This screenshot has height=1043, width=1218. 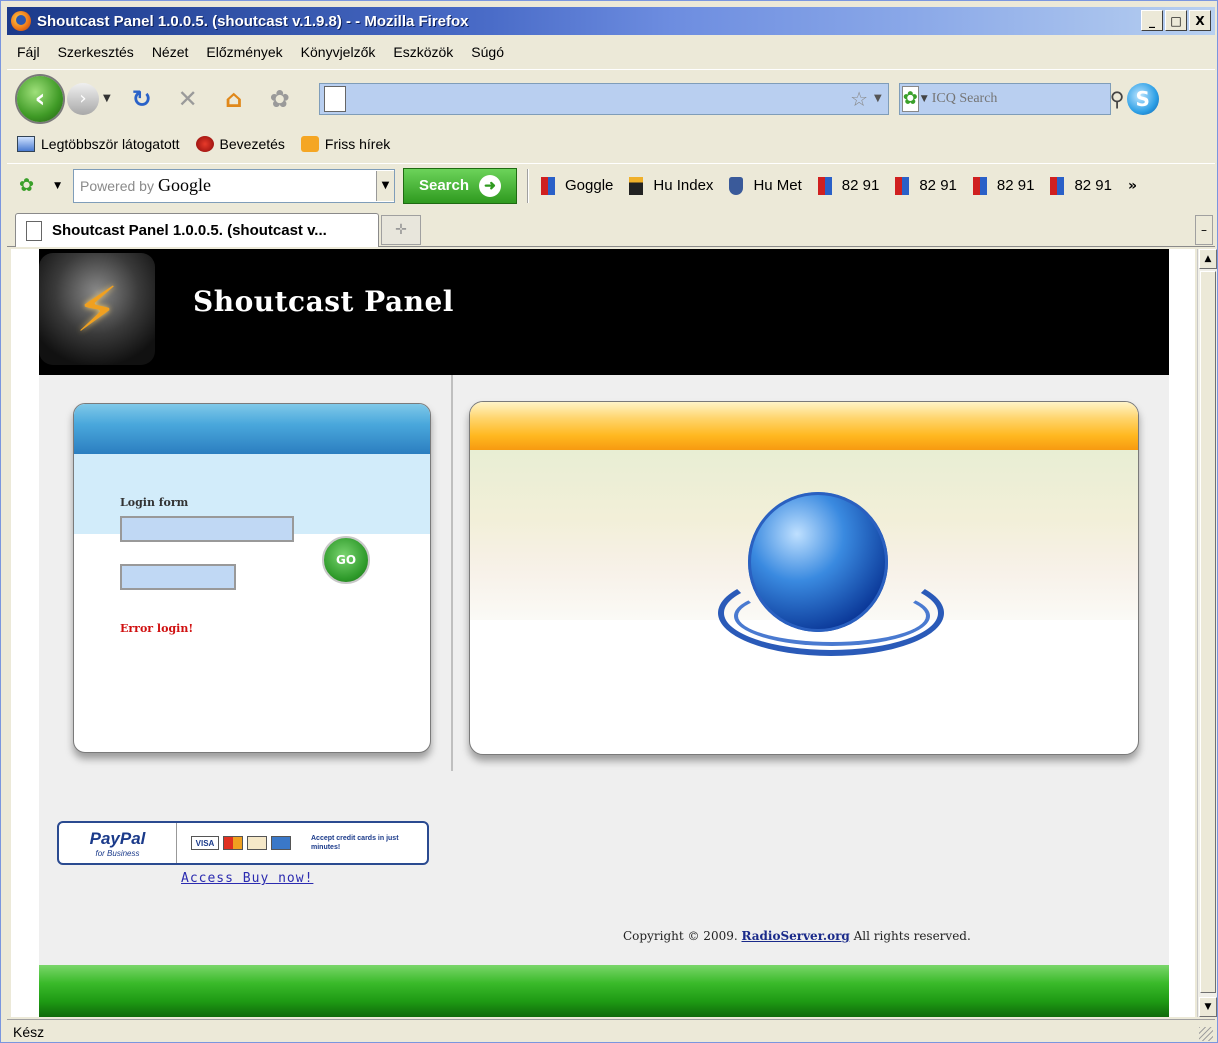 I want to click on menu-history: Előzmények, so click(x=244, y=52).